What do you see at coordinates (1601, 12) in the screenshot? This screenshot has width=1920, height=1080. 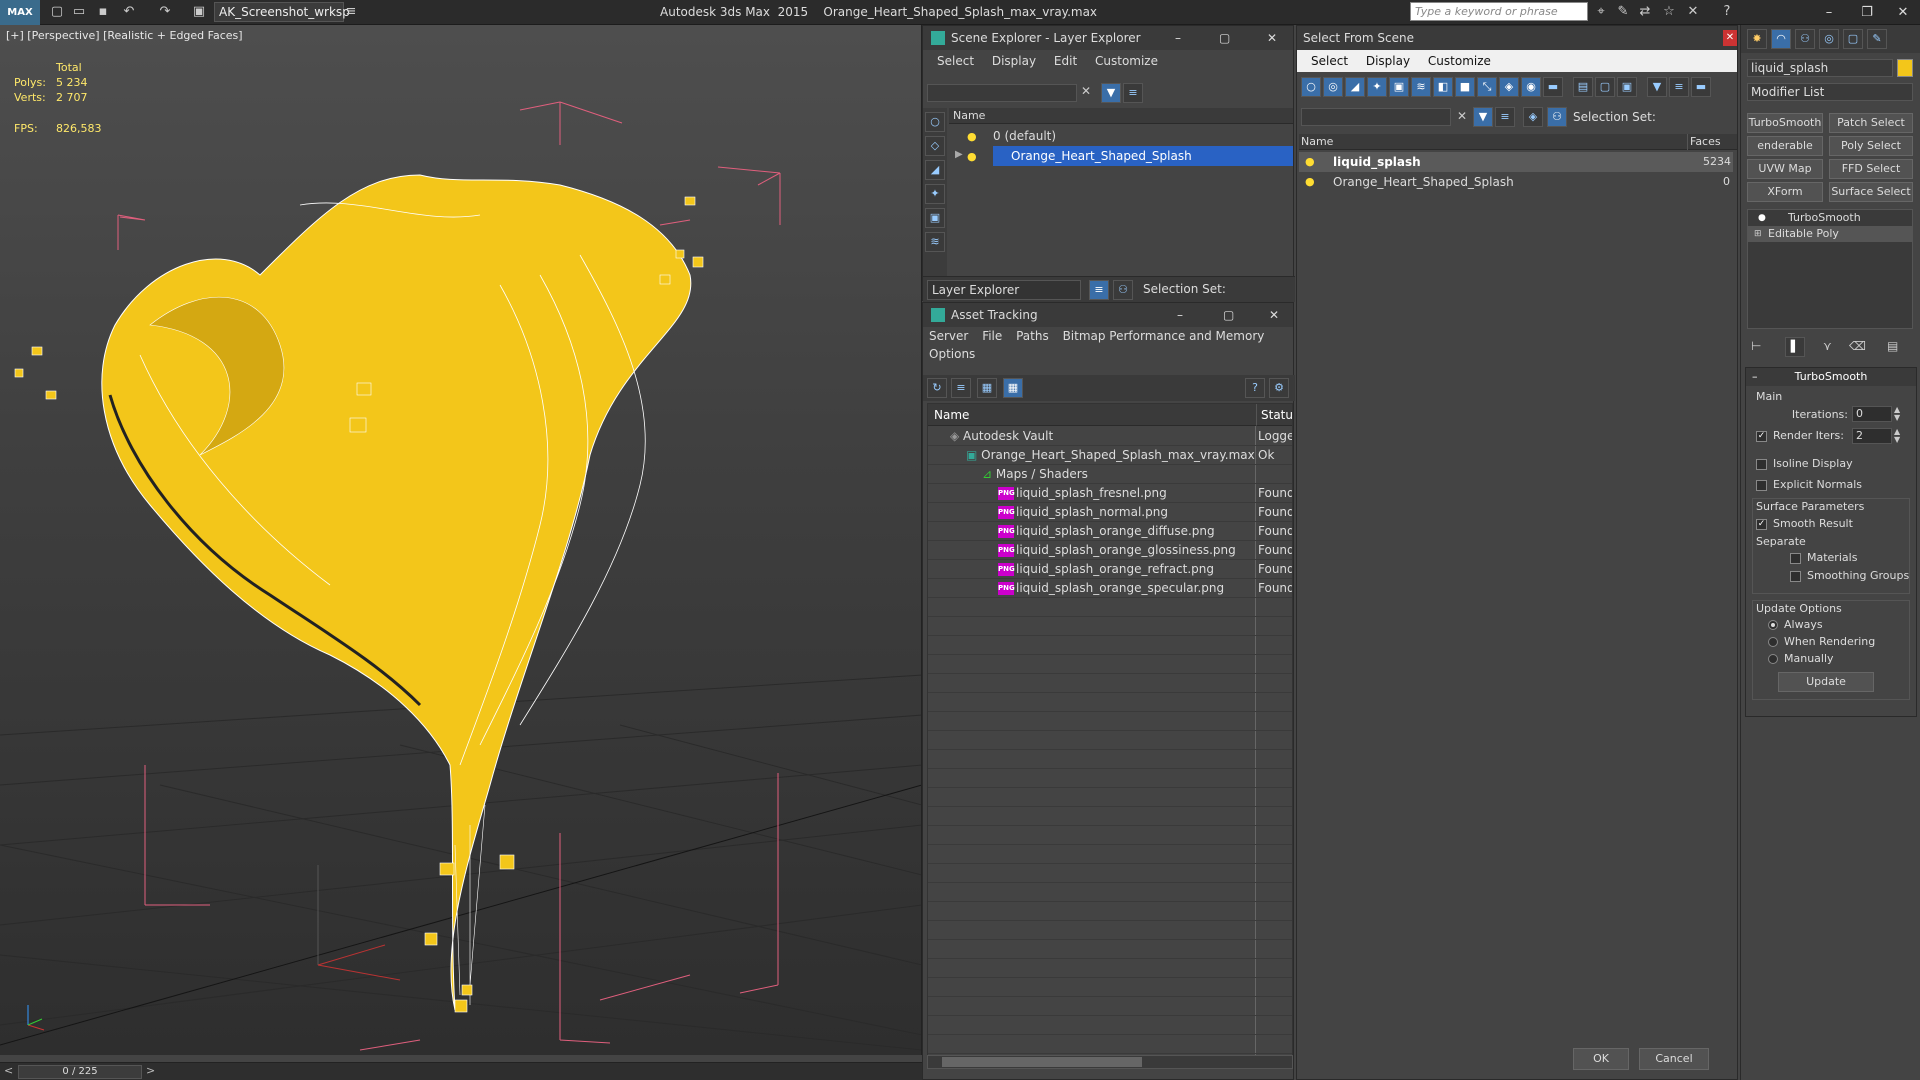 I see `binoculars-icon: ⌖` at bounding box center [1601, 12].